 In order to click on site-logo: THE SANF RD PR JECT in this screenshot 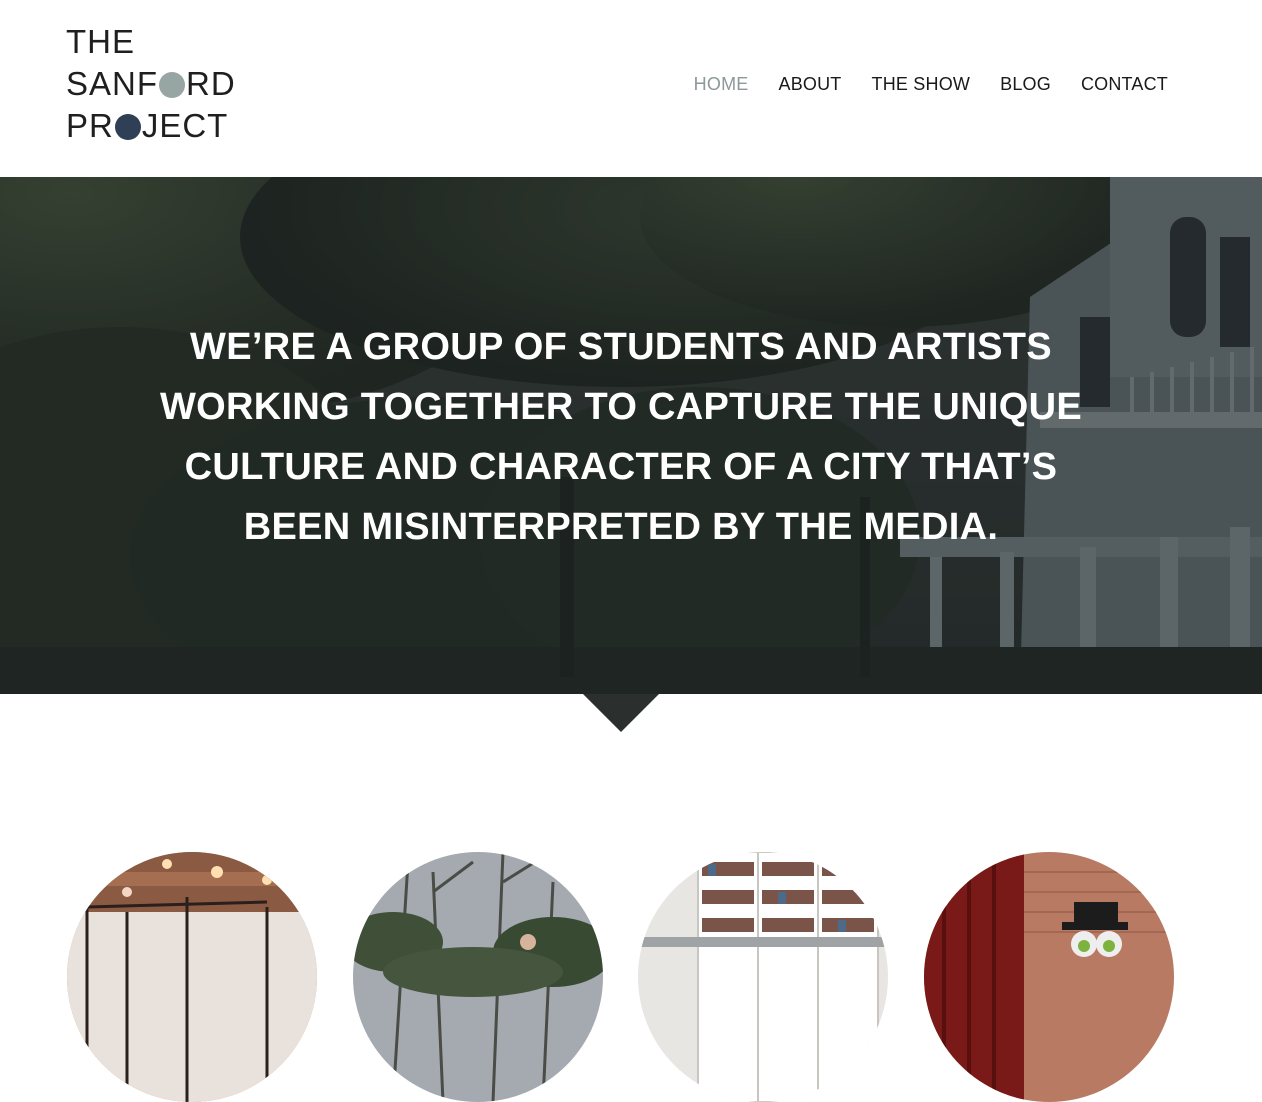, I will do `click(156, 84)`.